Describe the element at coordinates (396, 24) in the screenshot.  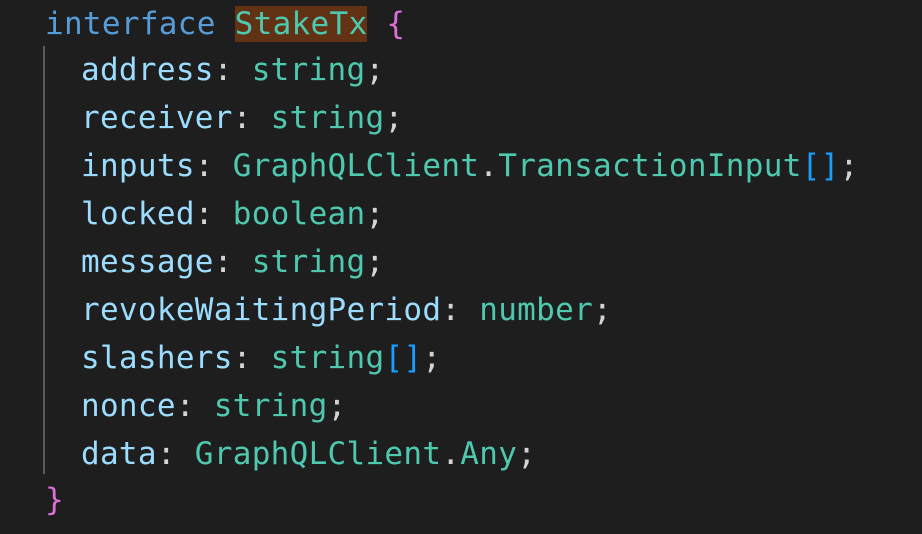
I see `open-brace: {` at that location.